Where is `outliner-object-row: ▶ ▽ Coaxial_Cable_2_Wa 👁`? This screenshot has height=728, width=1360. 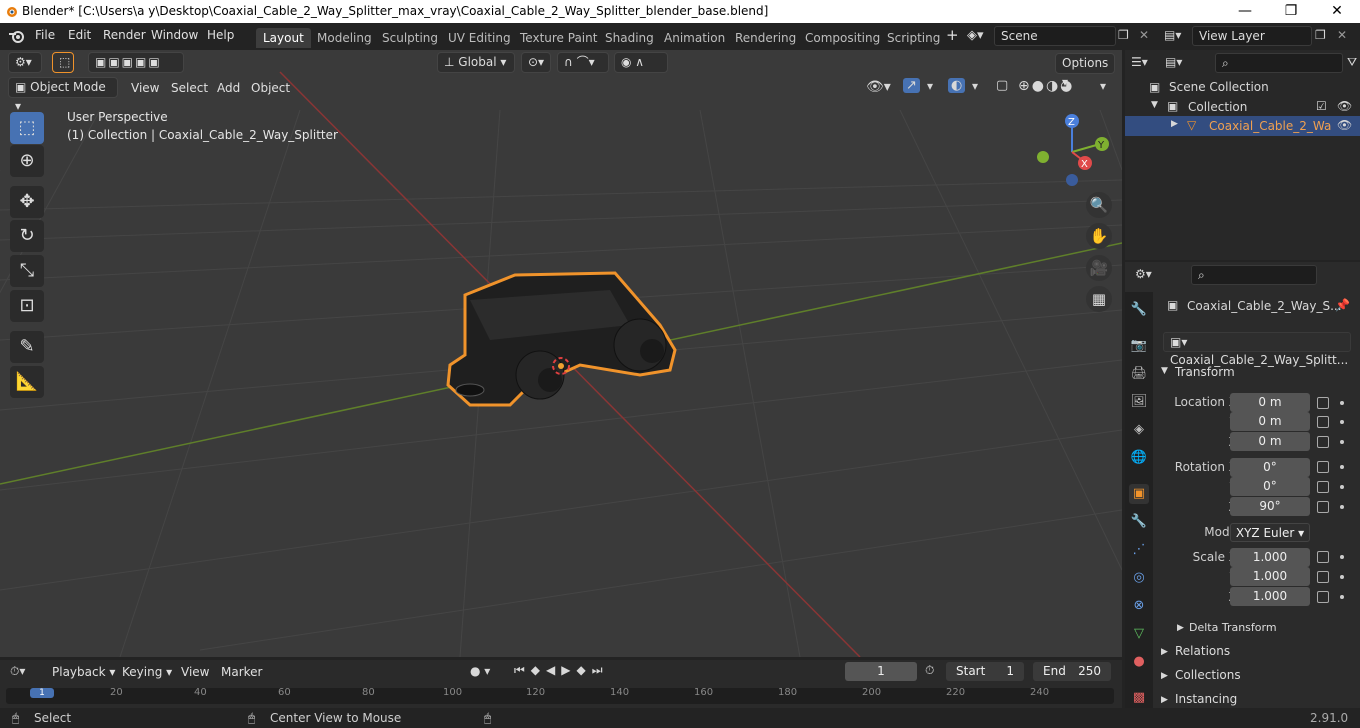
outliner-object-row: ▶ ▽ Coaxial_Cable_2_Wa 👁 is located at coordinates (1242, 126).